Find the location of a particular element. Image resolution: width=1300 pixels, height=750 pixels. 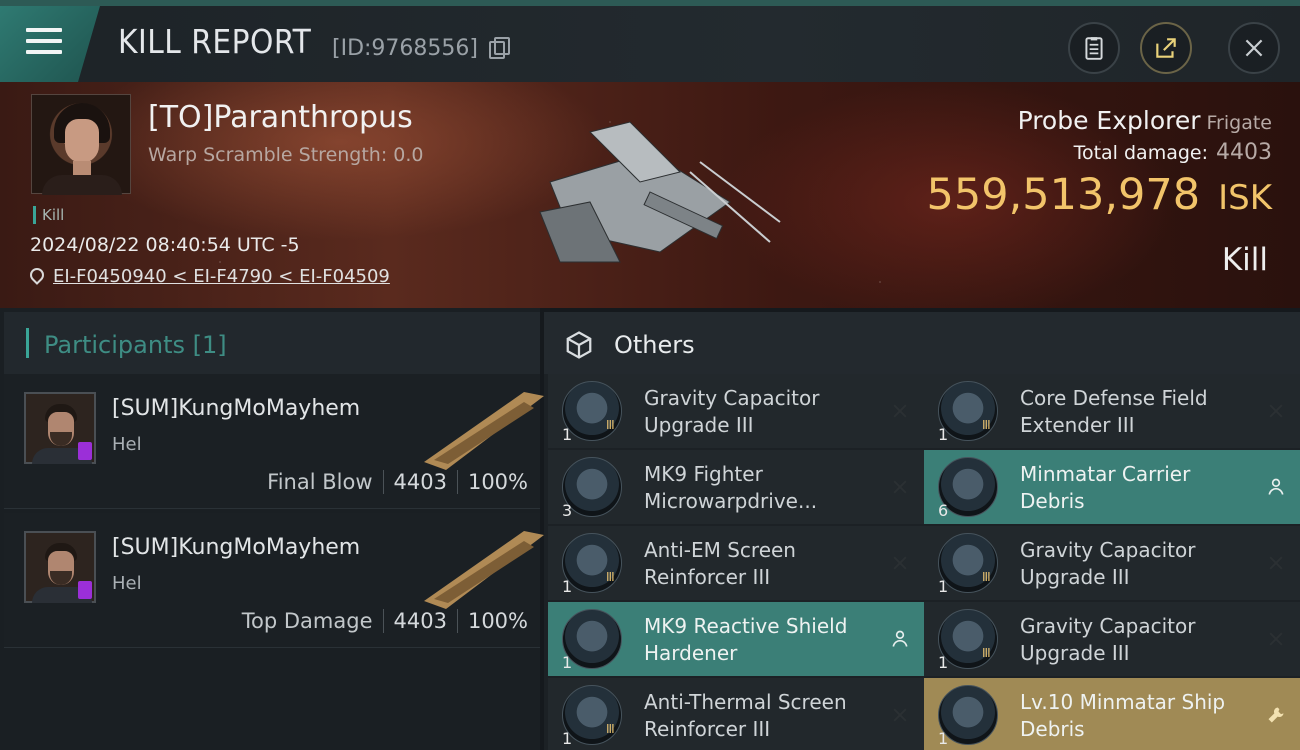

kill-tag: Kill is located at coordinates (48, 215).